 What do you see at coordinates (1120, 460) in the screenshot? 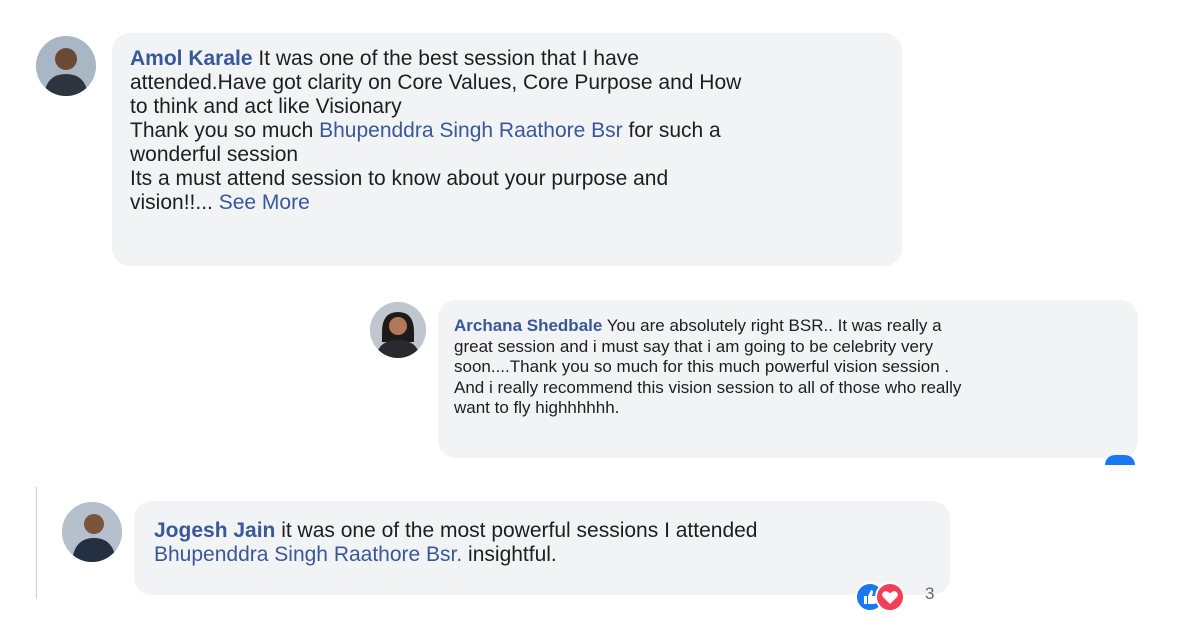
I see `reply-indicator` at bounding box center [1120, 460].